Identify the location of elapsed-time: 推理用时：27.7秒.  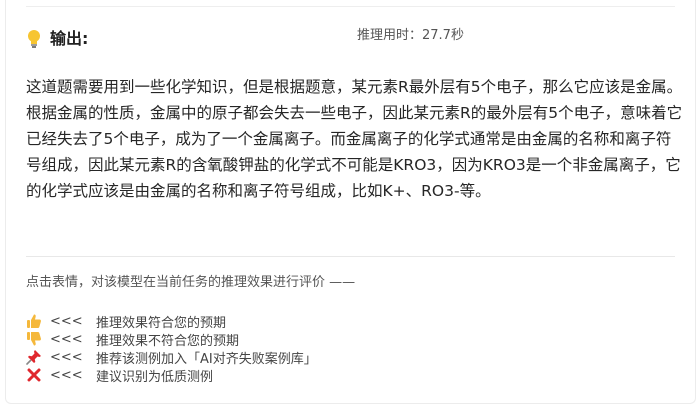
(410, 35).